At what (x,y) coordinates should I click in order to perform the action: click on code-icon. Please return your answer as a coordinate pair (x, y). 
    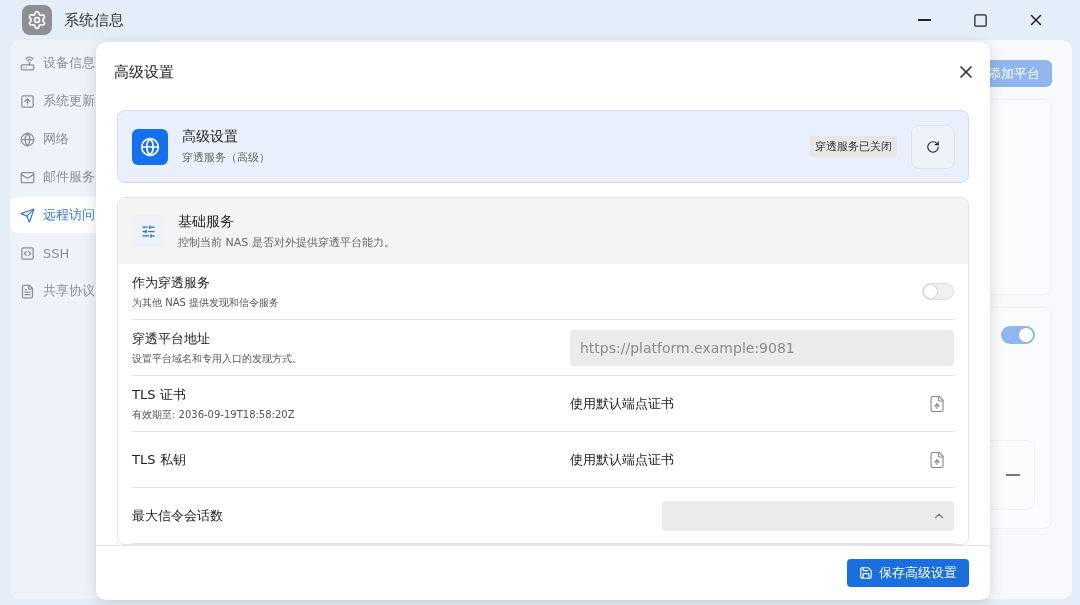
    Looking at the image, I should click on (27, 253).